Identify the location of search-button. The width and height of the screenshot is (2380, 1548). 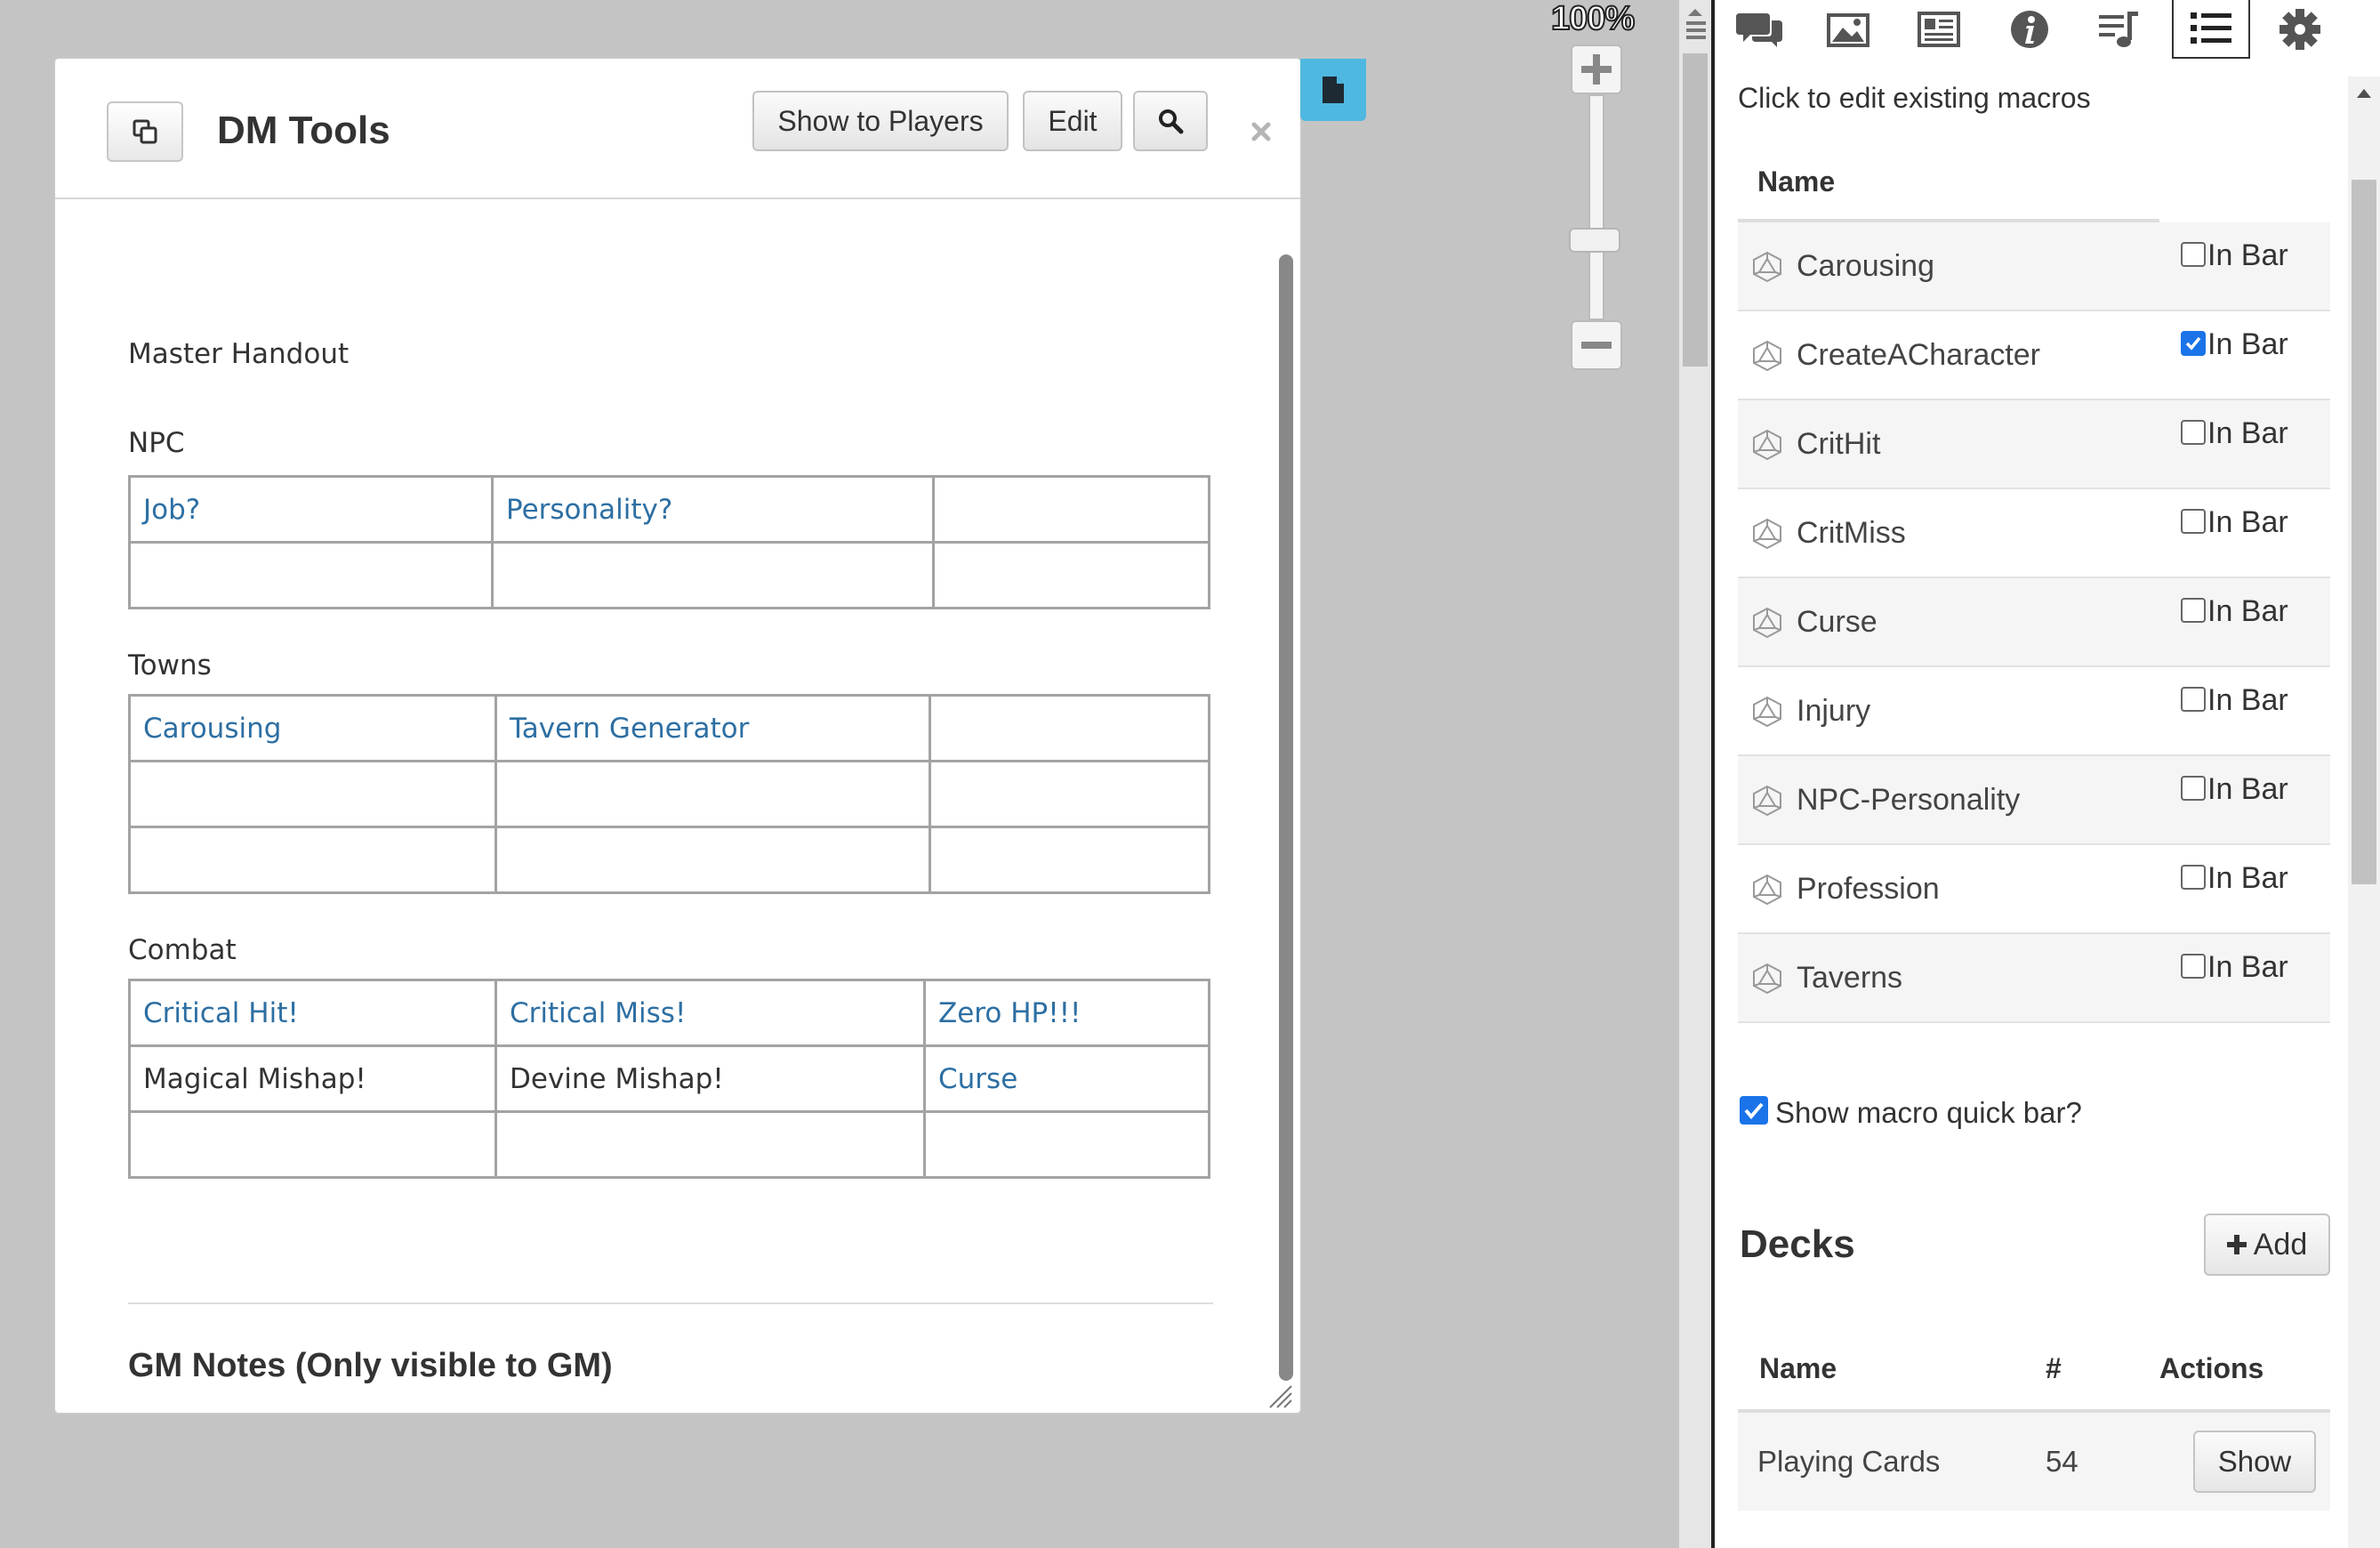
(1170, 121).